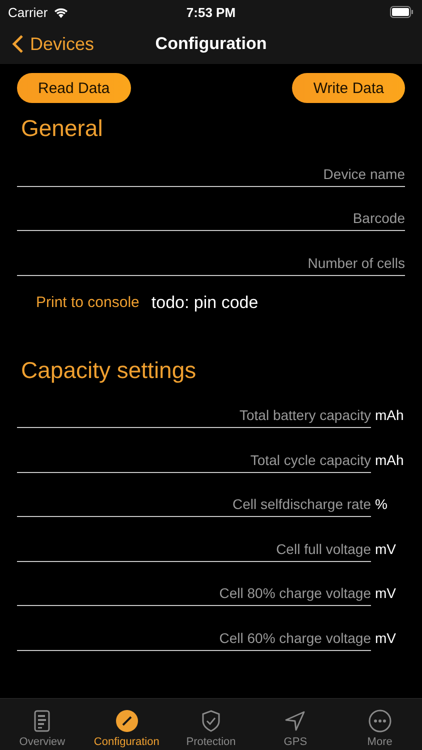 The height and width of the screenshot is (750, 422). Describe the element at coordinates (381, 504) in the screenshot. I see `unit-label: %` at that location.